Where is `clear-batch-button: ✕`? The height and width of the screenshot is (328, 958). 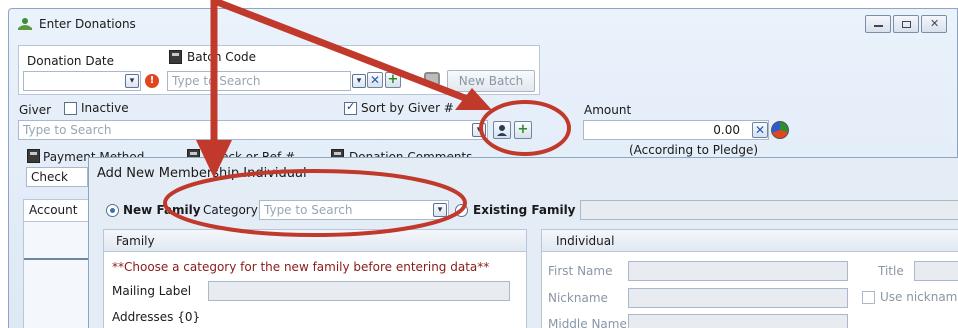 clear-batch-button: ✕ is located at coordinates (375, 80).